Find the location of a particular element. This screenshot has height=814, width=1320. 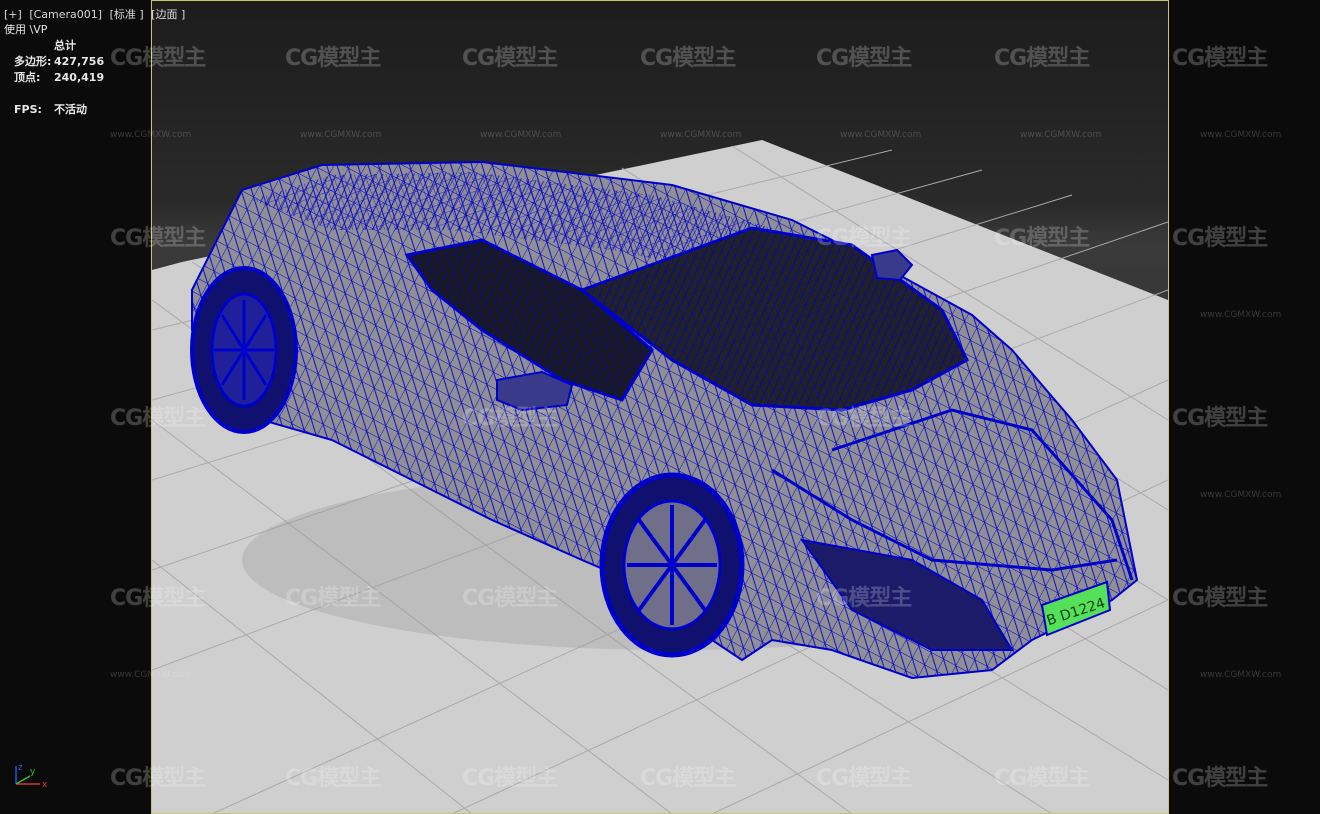

viewport-shading-standard-menu: [标准 ] is located at coordinates (127, 14).